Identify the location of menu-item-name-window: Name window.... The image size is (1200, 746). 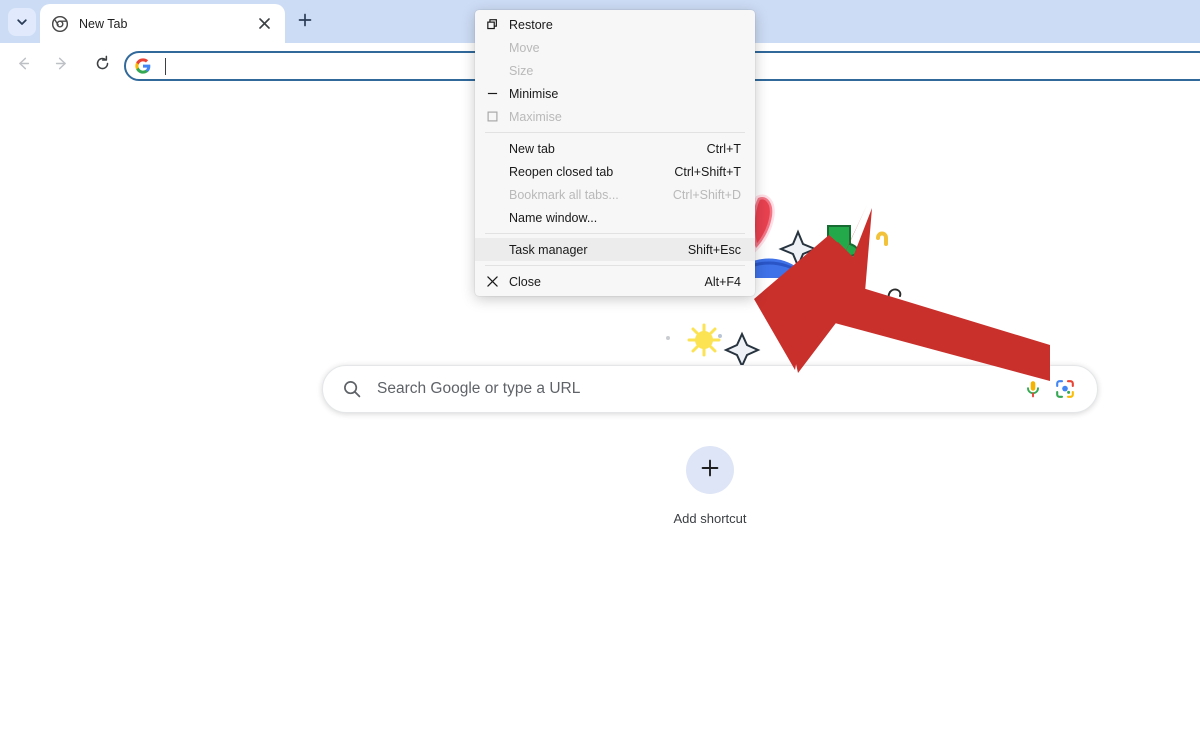
(615, 217).